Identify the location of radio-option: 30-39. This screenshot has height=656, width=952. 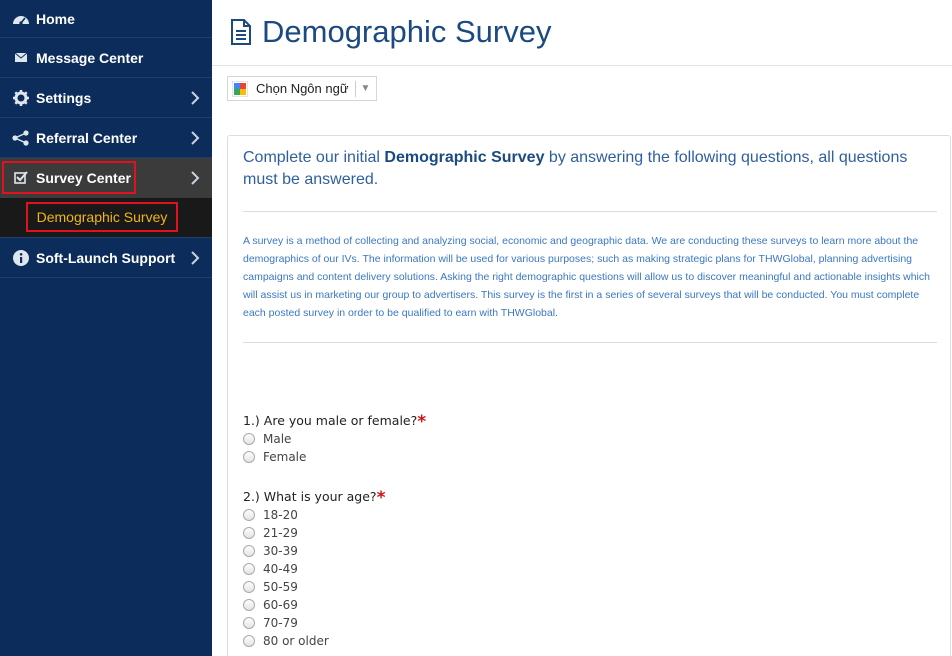
(270, 551).